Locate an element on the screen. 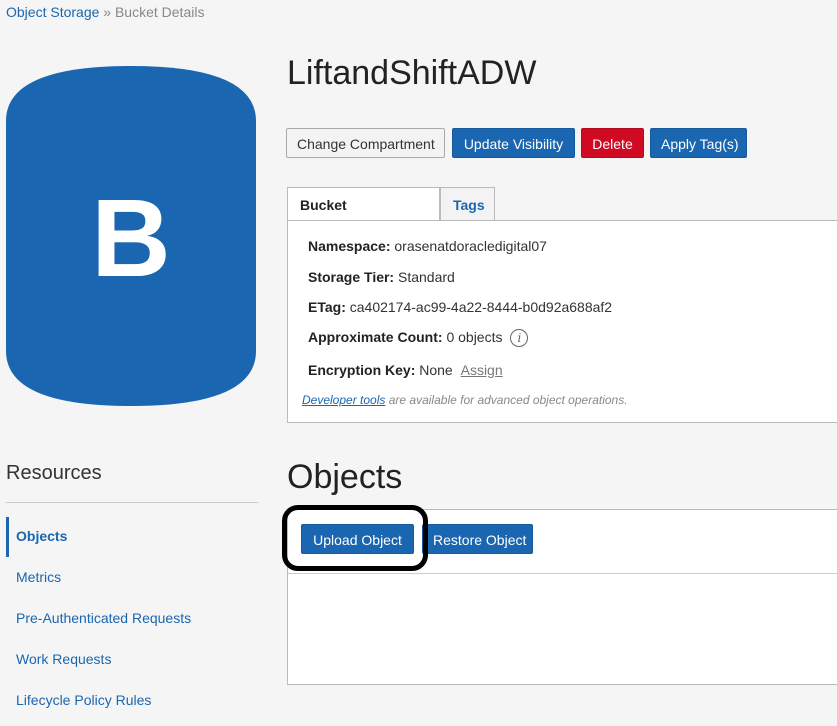 This screenshot has width=837, height=726. namespace-value: orasenatdoracledigital07 is located at coordinates (470, 246).